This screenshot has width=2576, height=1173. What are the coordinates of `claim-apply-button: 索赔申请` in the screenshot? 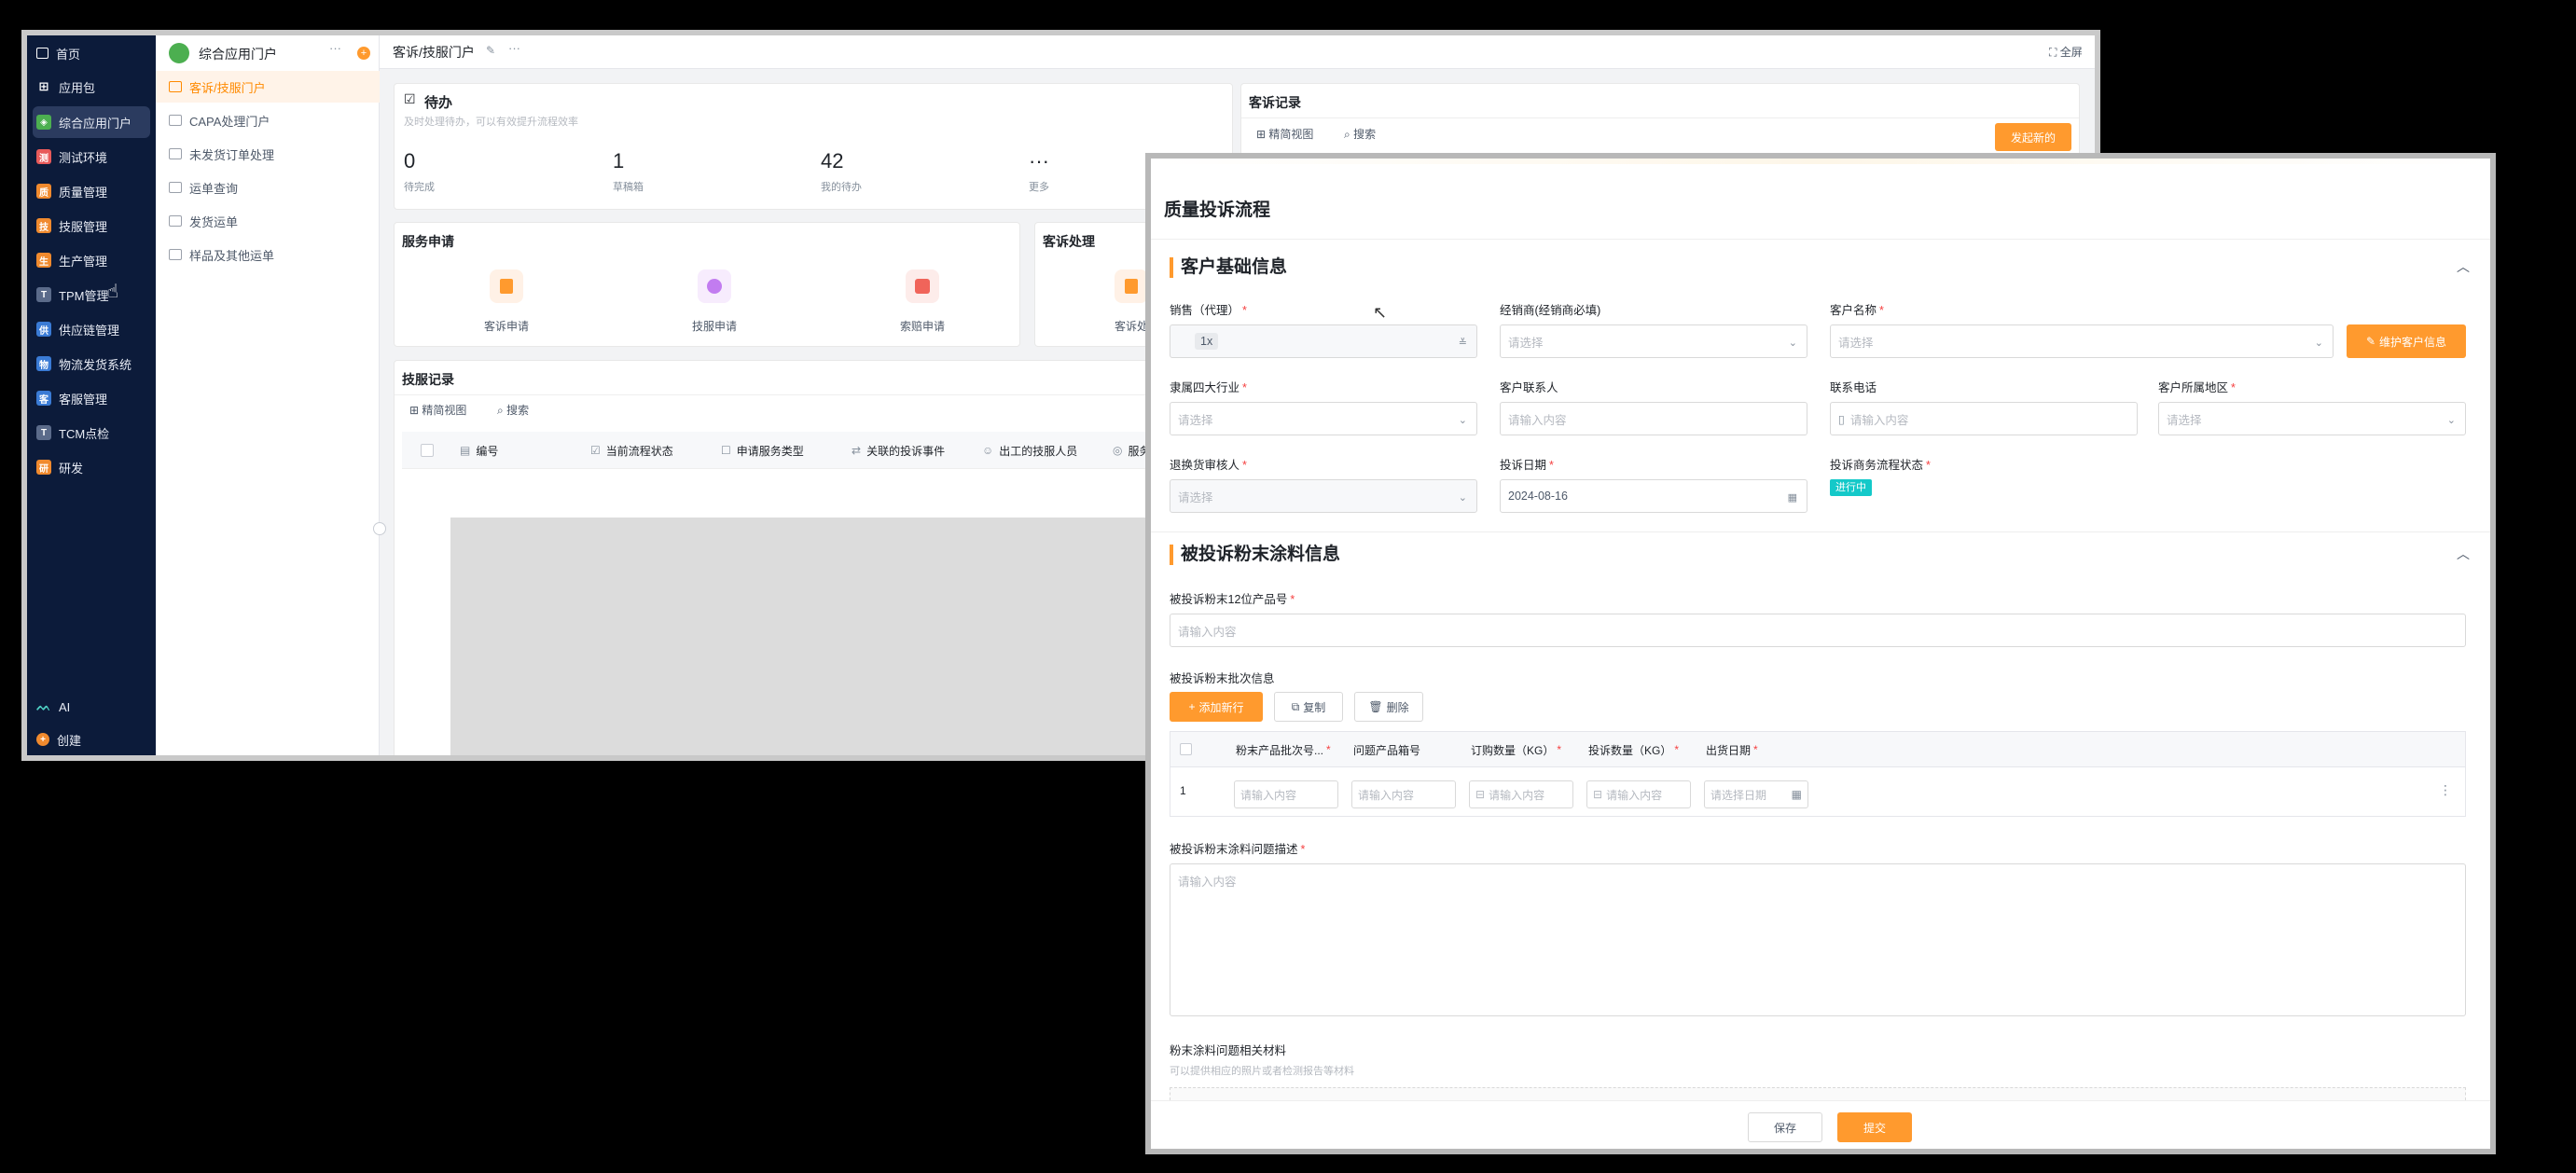 It's located at (922, 302).